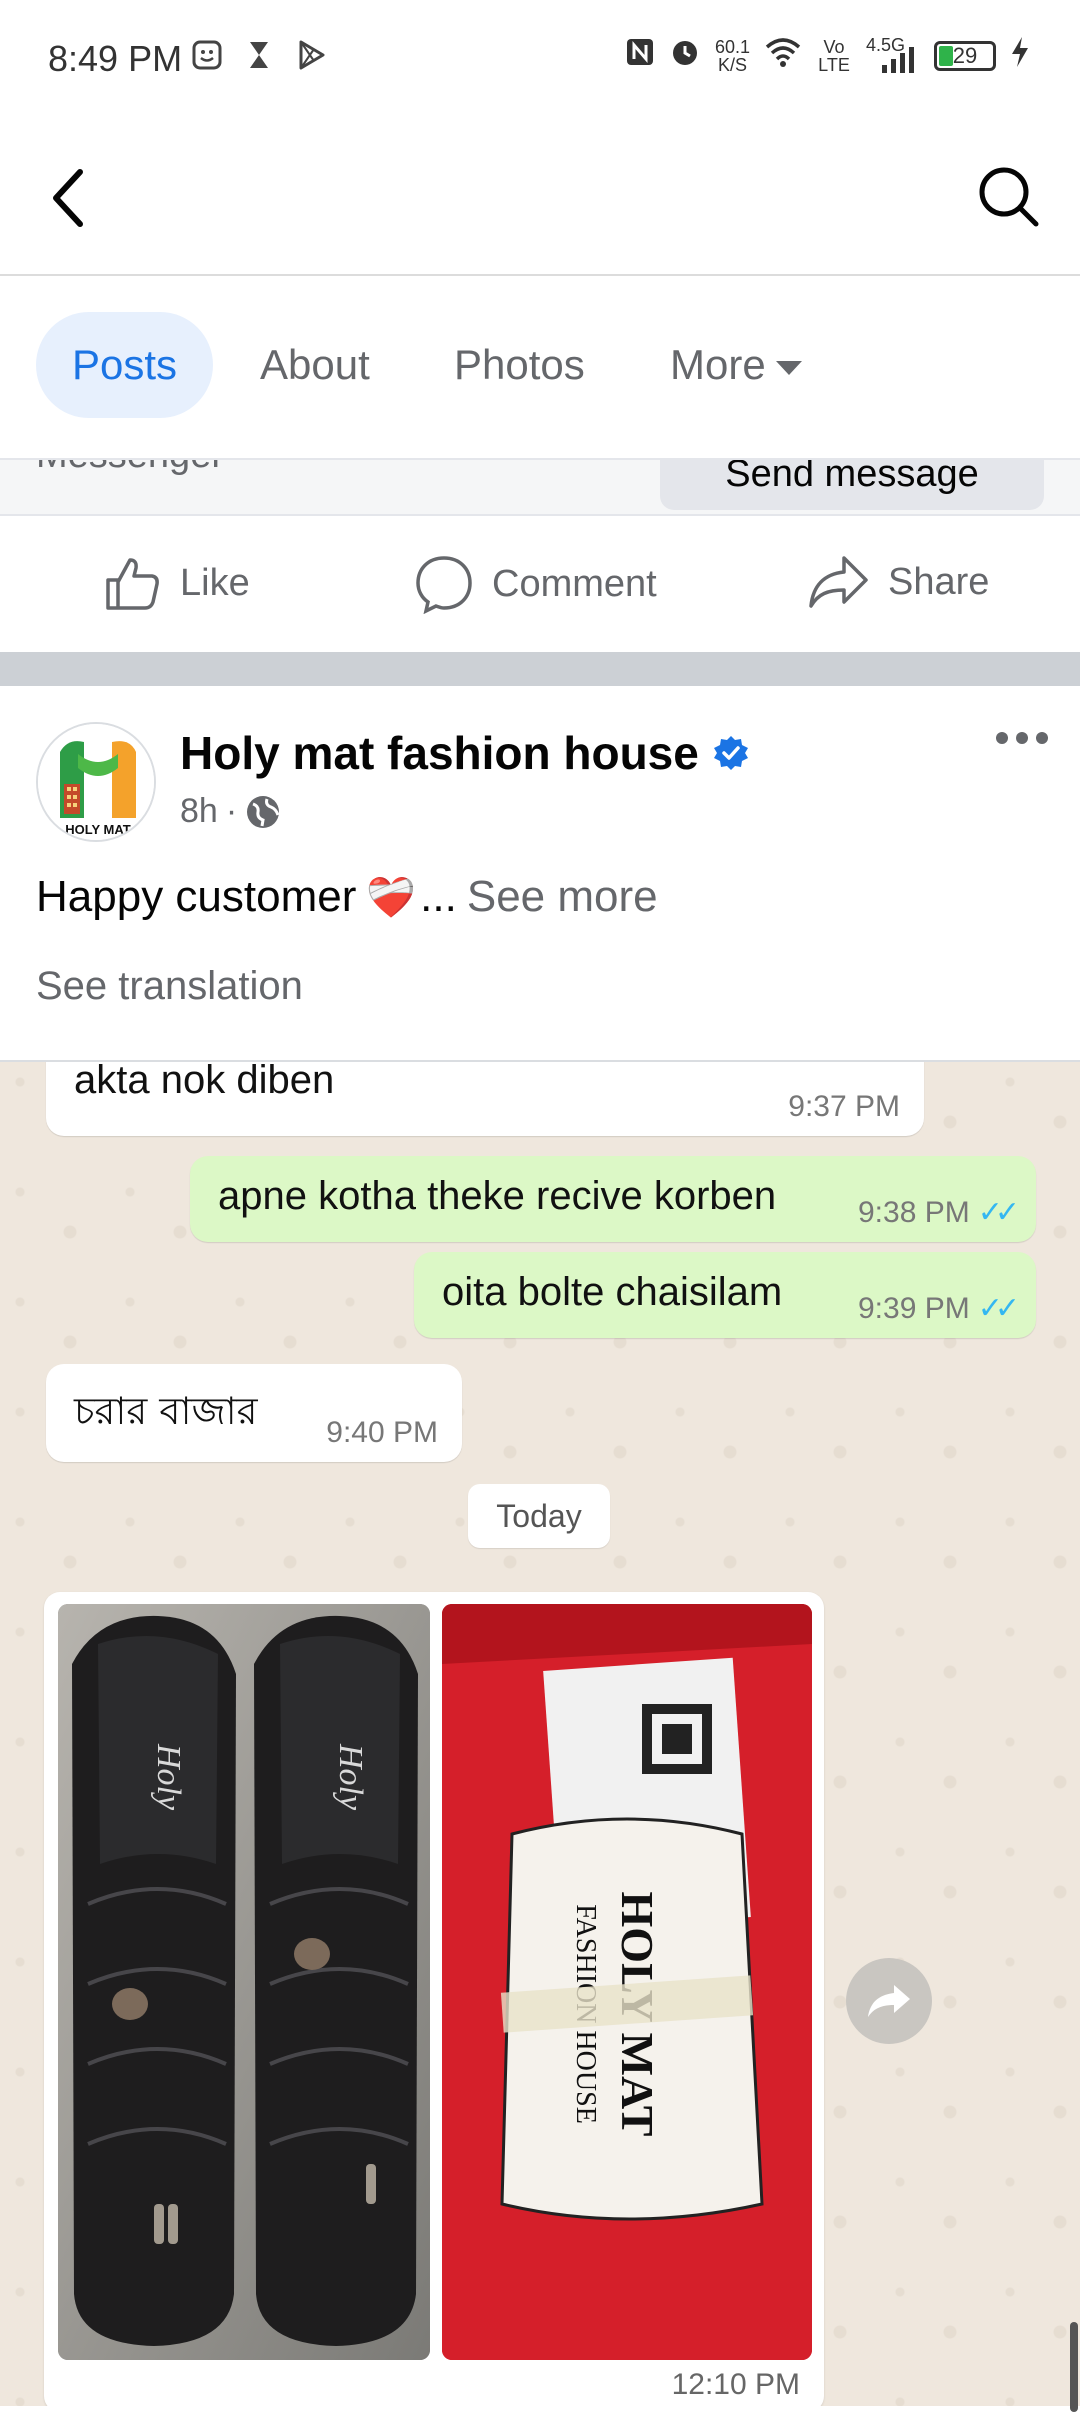 This screenshot has width=1080, height=2436. What do you see at coordinates (730, 753) in the screenshot?
I see `verified-badge-icon` at bounding box center [730, 753].